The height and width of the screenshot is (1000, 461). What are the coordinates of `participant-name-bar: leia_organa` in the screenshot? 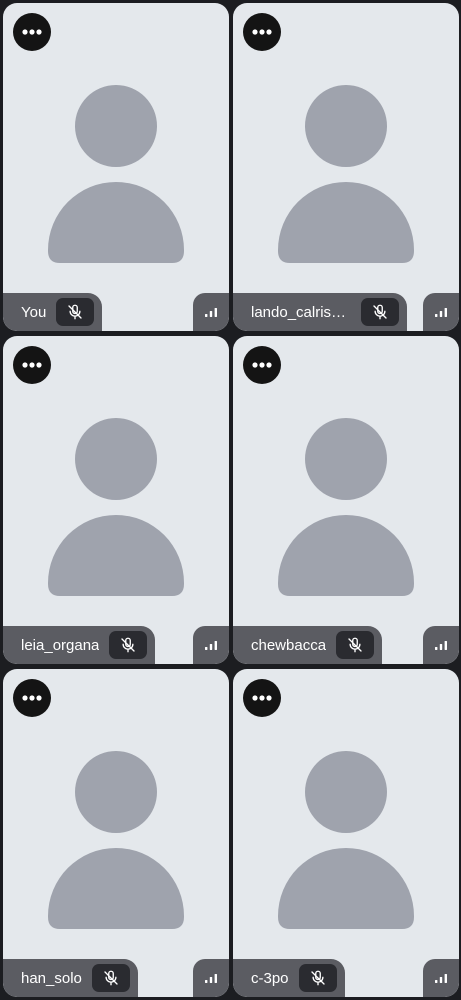 It's located at (79, 645).